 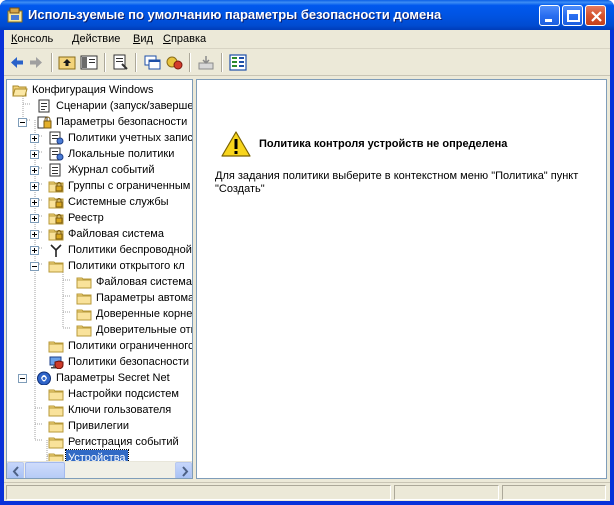 I want to click on tree-item-label: Политики открытого кл, so click(x=126, y=266).